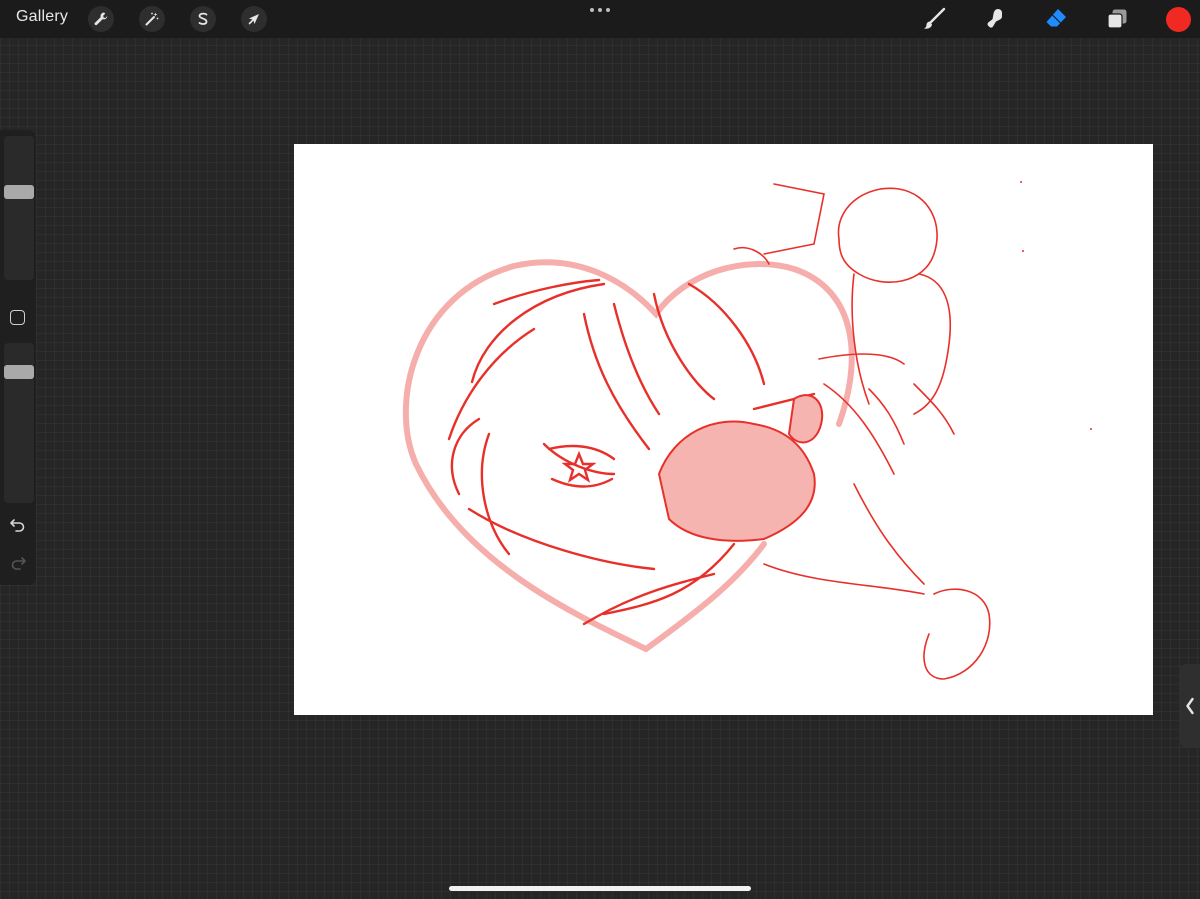  I want to click on more-options-dots, so click(600, 11).